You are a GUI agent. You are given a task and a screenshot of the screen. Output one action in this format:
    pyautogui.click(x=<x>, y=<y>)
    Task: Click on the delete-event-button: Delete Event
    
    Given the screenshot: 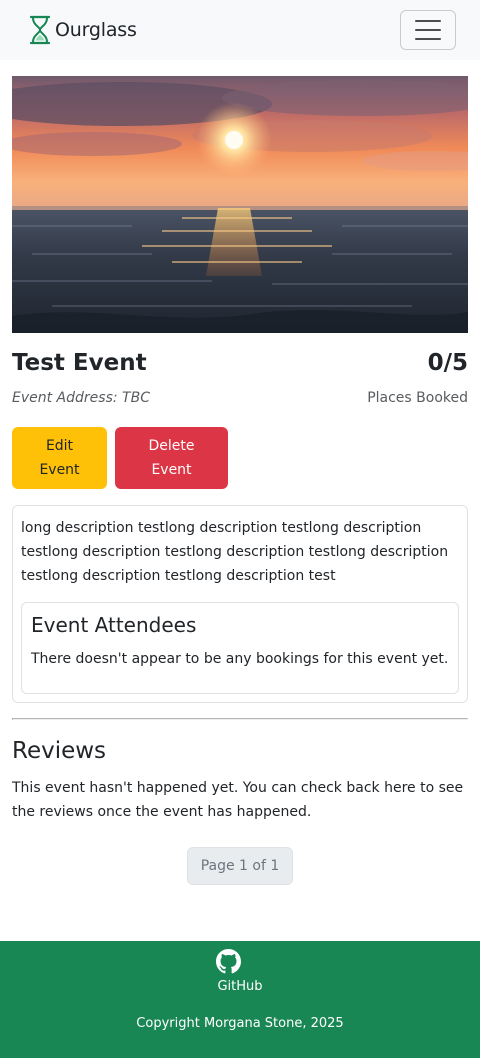 What is the action you would take?
    pyautogui.click(x=171, y=458)
    